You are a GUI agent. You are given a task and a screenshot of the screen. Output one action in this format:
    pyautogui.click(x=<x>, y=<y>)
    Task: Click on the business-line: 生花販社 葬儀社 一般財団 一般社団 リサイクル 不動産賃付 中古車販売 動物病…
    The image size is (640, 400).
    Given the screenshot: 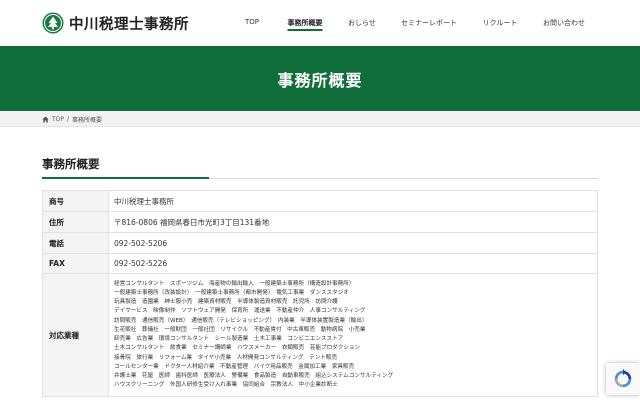 What is the action you would take?
    pyautogui.click(x=240, y=329)
    